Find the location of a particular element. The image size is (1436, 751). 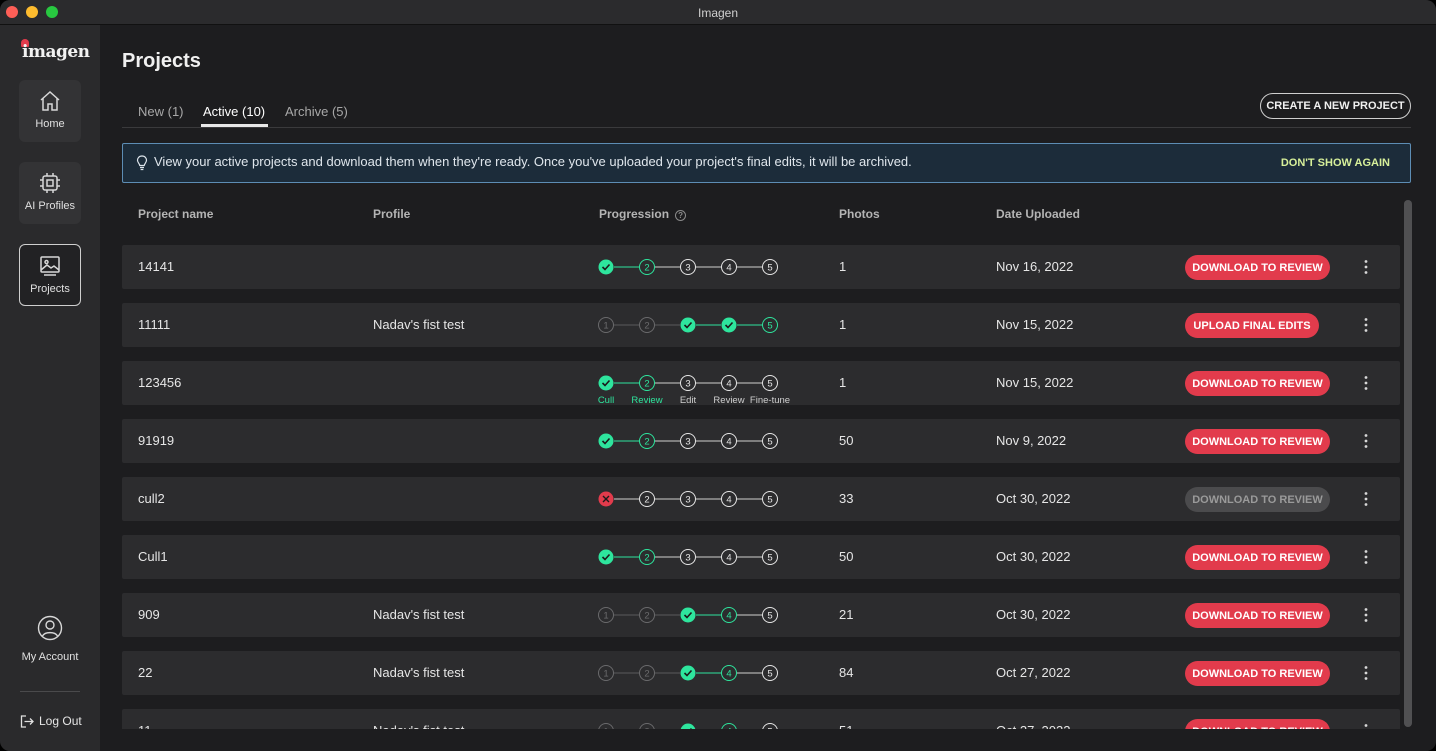

date-uploaded: Nov 9, 2022 is located at coordinates (1031, 440).